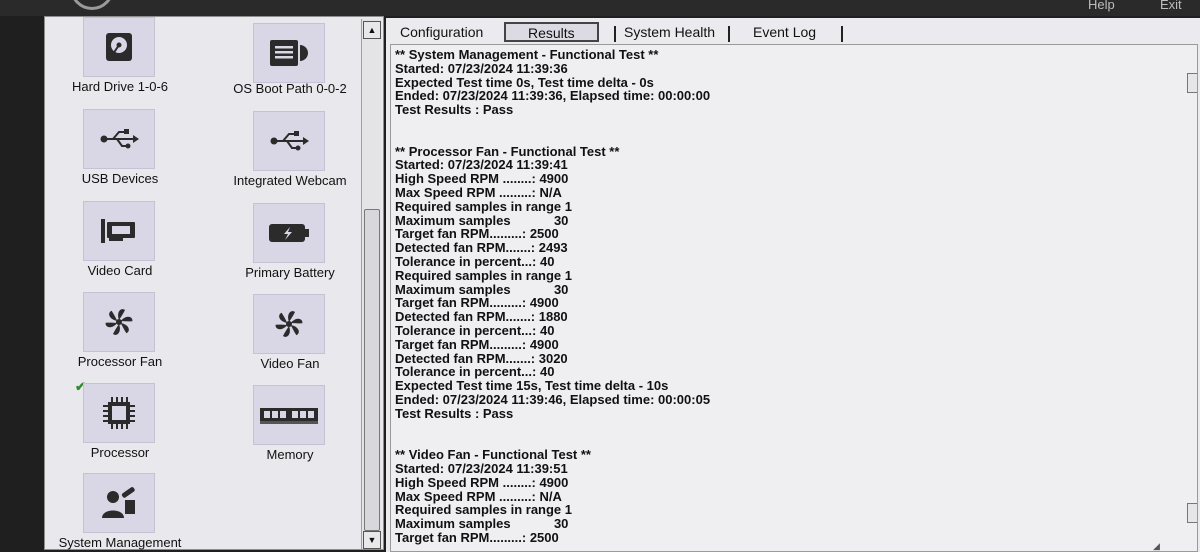 Image resolution: width=1200 pixels, height=552 pixels. Describe the element at coordinates (481, 317) in the screenshot. I see `log-line: Detected fan RPM.......: 1880` at that location.